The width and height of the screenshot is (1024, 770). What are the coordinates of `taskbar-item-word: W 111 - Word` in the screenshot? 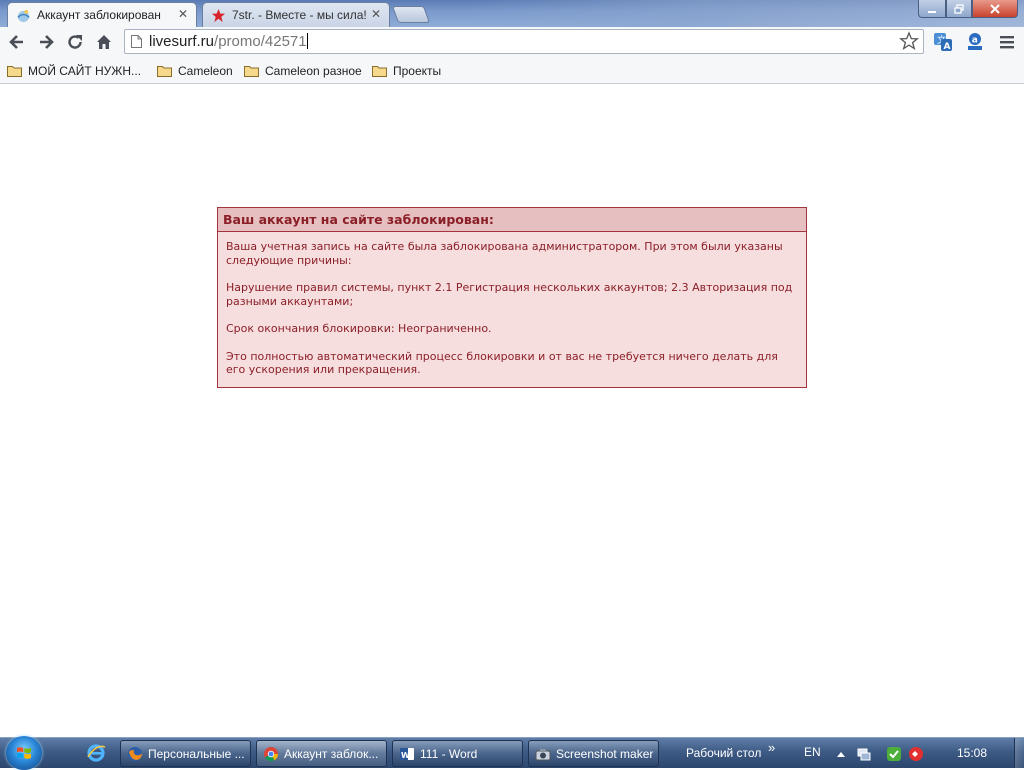 It's located at (457, 753).